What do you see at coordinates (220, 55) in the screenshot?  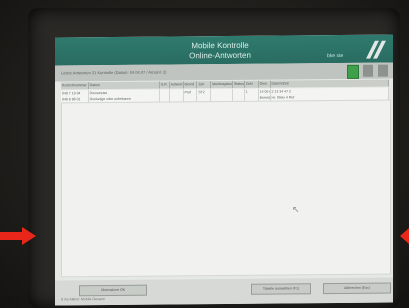 I see `window-title-line2: Online-Antworten` at bounding box center [220, 55].